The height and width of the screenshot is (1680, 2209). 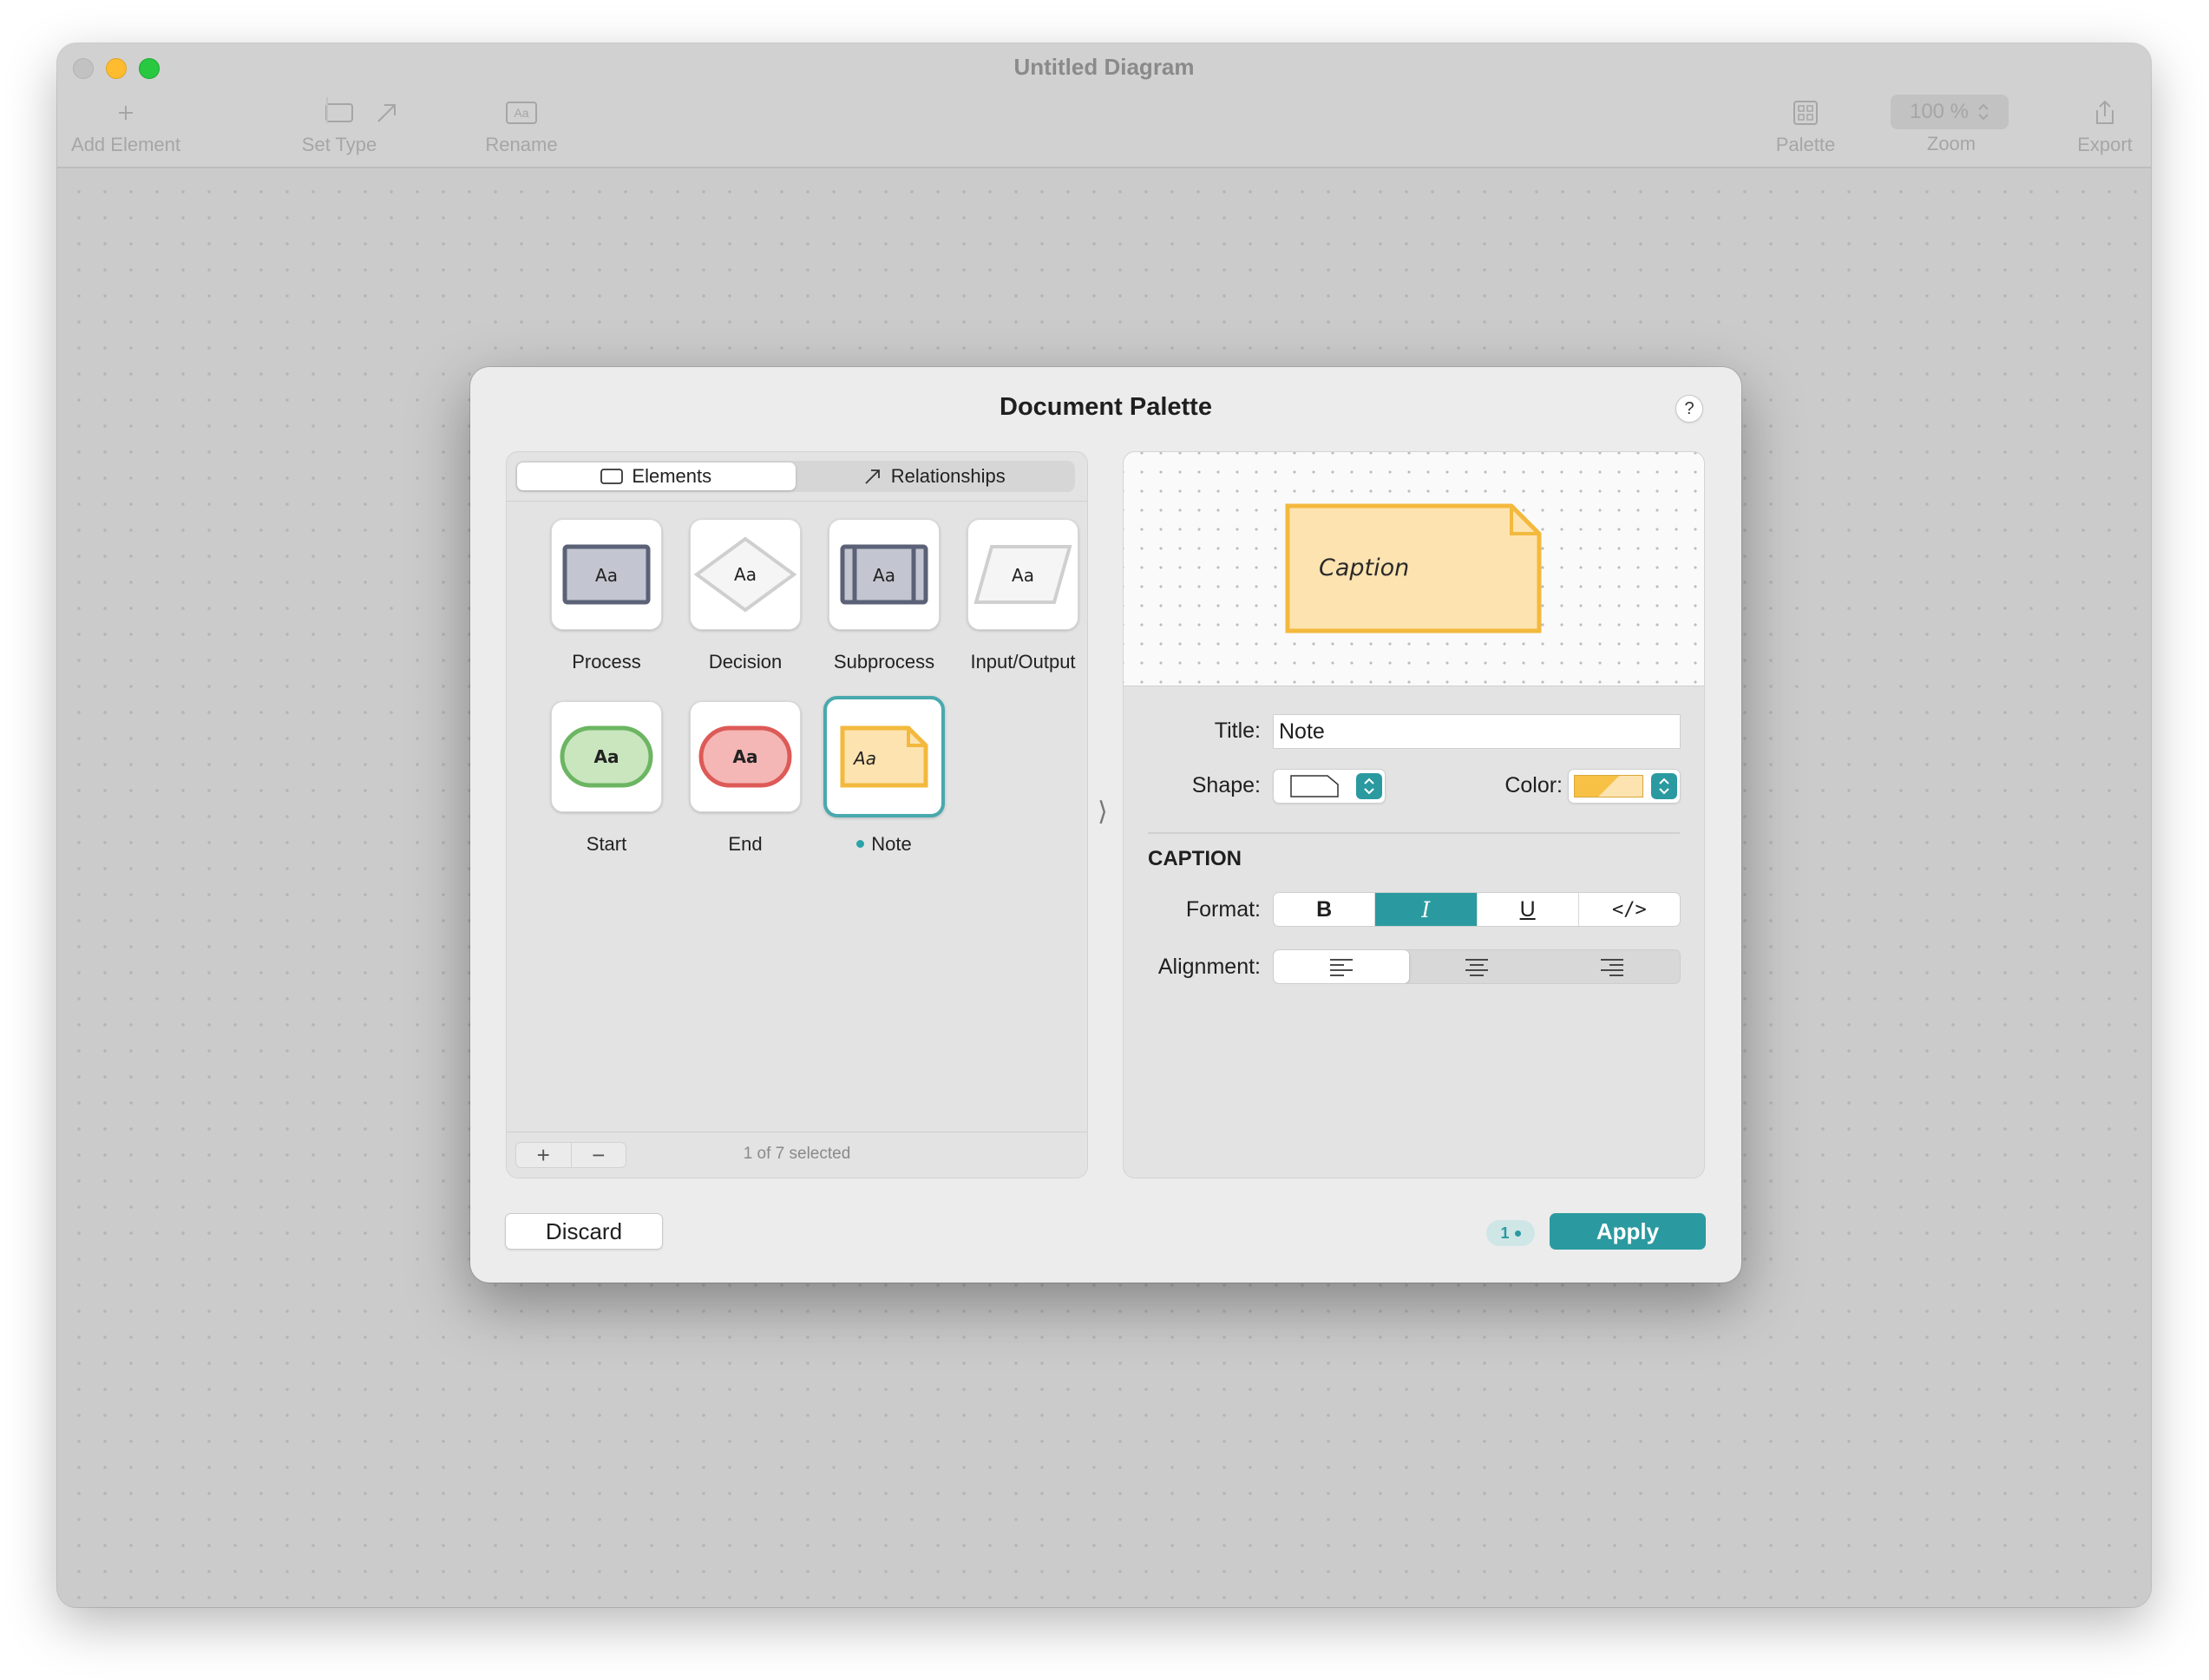 I want to click on preview-caption: Caption, so click(x=1364, y=568).